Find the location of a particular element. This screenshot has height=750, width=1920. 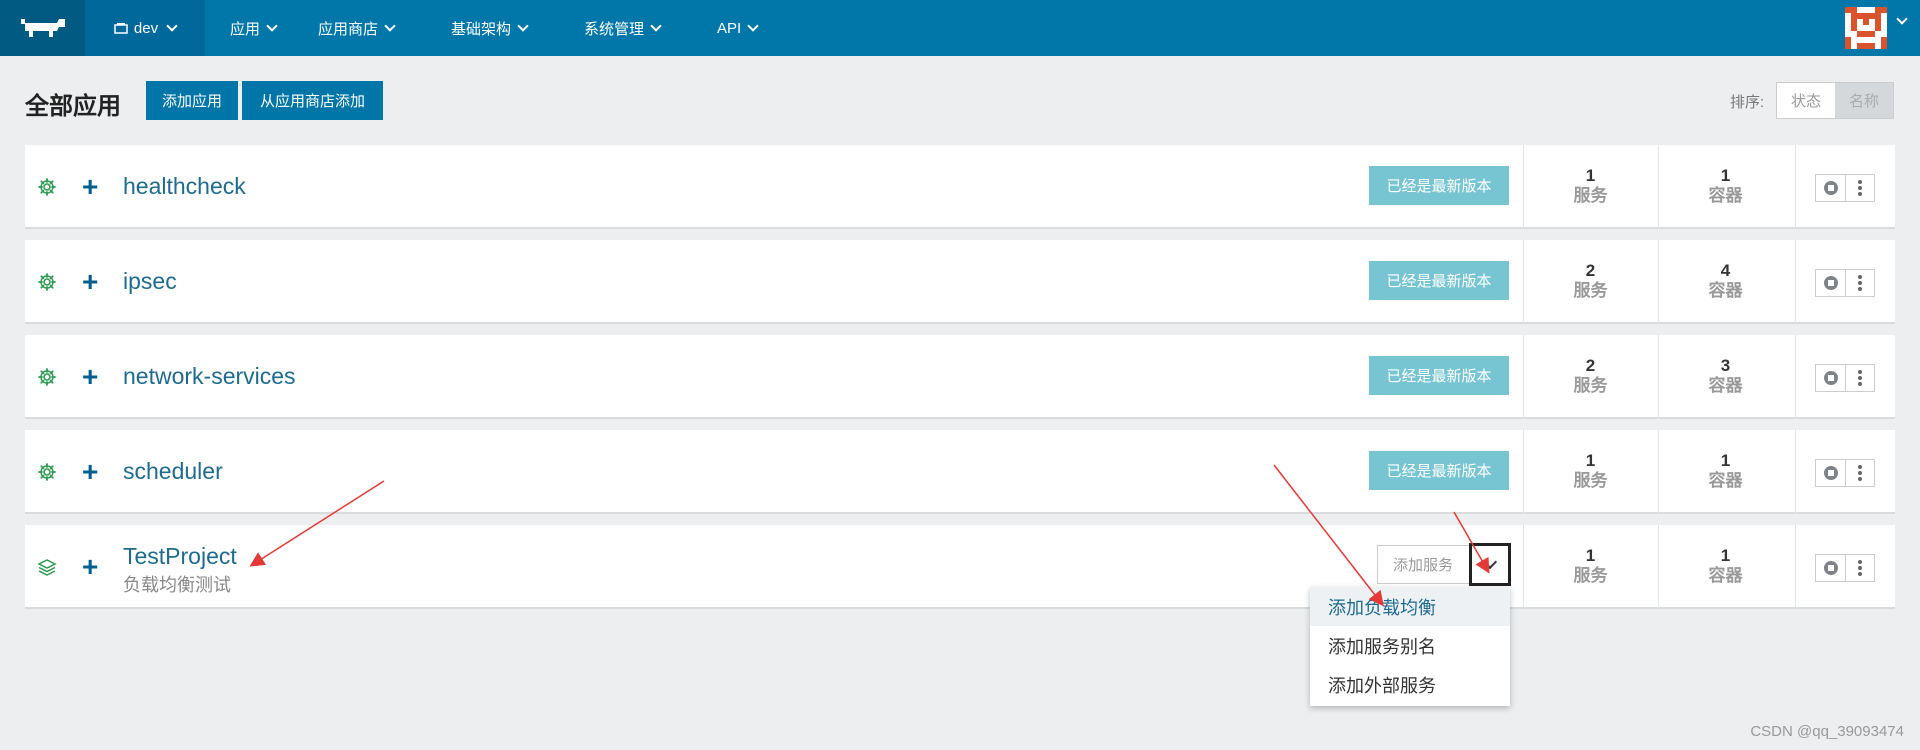

add-external-service-item: 添加外部服务 is located at coordinates (1410, 684).